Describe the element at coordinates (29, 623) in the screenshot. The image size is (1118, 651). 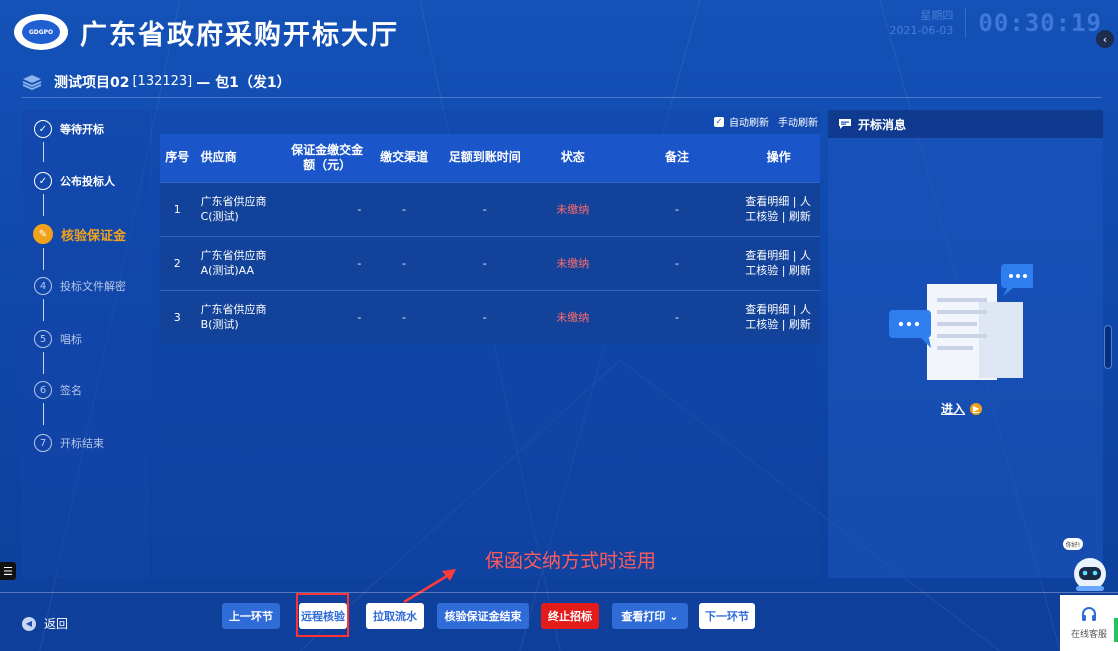
I see `back-arrow-icon: ◀` at that location.